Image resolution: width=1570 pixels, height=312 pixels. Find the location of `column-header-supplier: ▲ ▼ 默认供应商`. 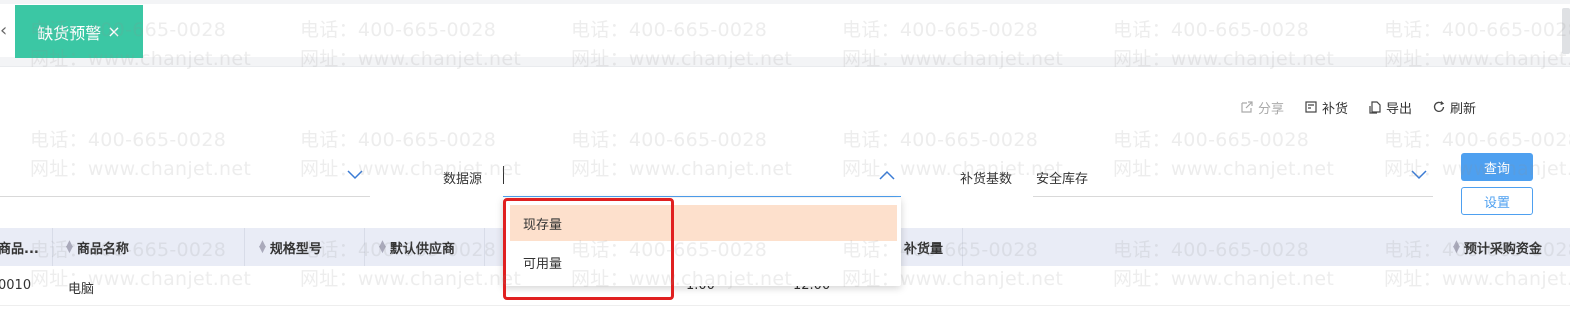

column-header-supplier: ▲ ▼ 默认供应商 is located at coordinates (417, 247).